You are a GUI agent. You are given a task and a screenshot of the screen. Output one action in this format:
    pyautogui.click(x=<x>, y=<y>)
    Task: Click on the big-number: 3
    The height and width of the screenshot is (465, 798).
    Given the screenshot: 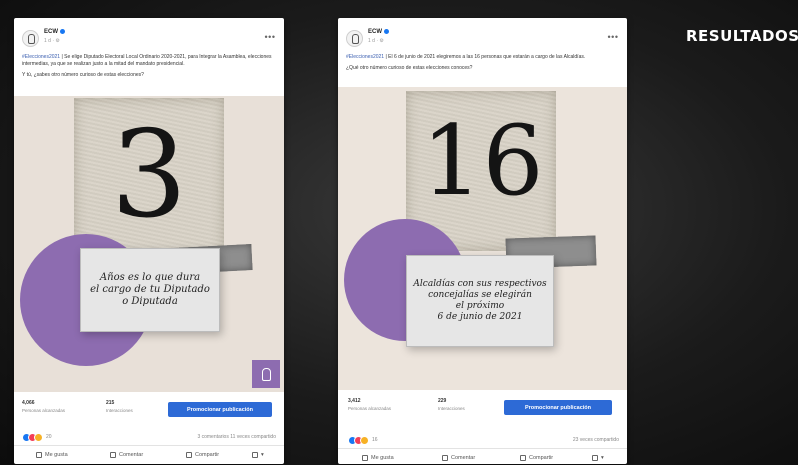 What is the action you would take?
    pyautogui.click(x=149, y=175)
    